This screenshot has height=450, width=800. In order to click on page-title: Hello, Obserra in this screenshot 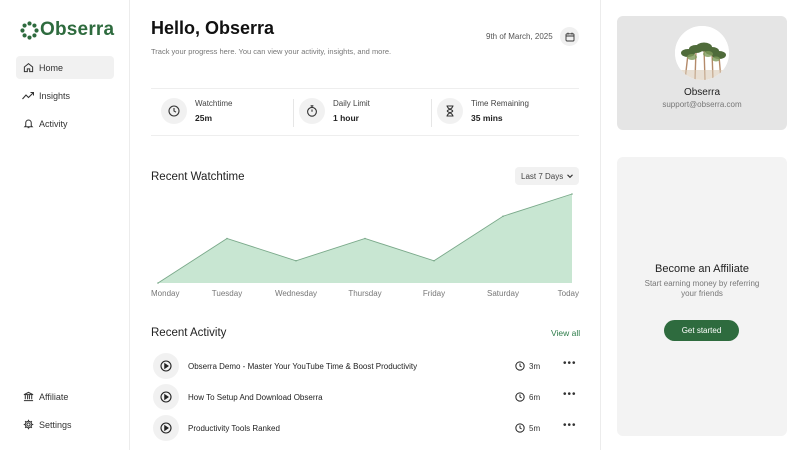, I will do `click(213, 28)`.